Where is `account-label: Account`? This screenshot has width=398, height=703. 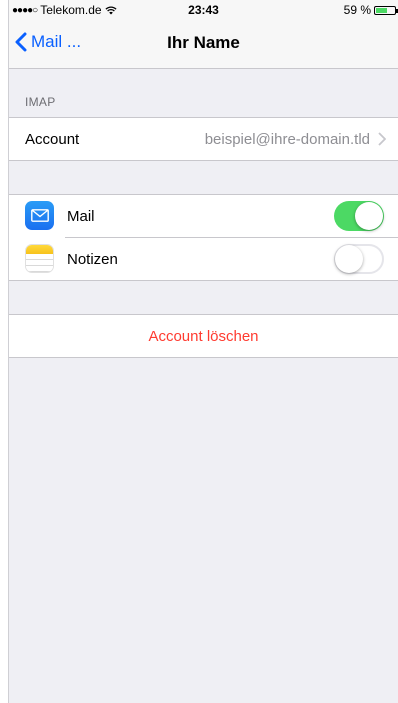 account-label: Account is located at coordinates (52, 139).